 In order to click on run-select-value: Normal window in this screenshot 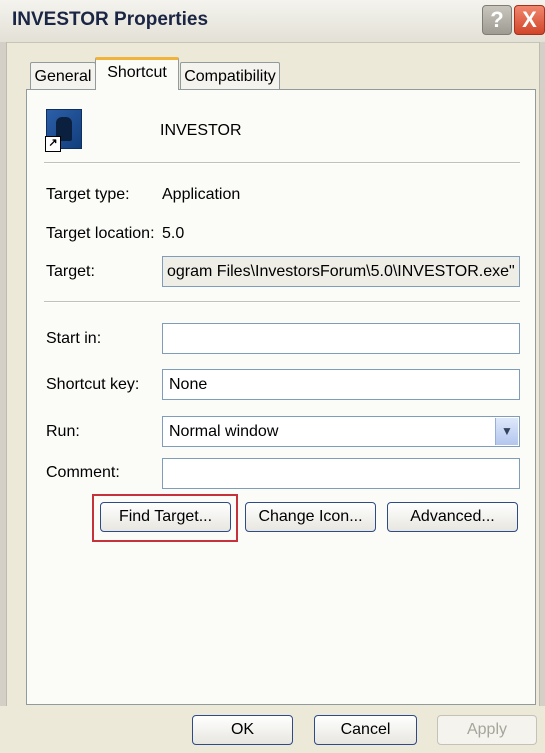, I will do `click(224, 431)`.